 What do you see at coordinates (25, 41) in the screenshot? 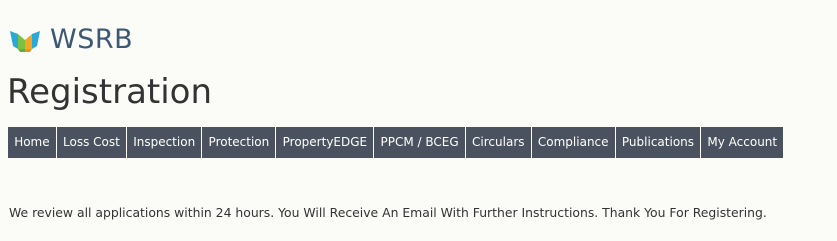
I see `wsrb-logo-mark-icon` at bounding box center [25, 41].